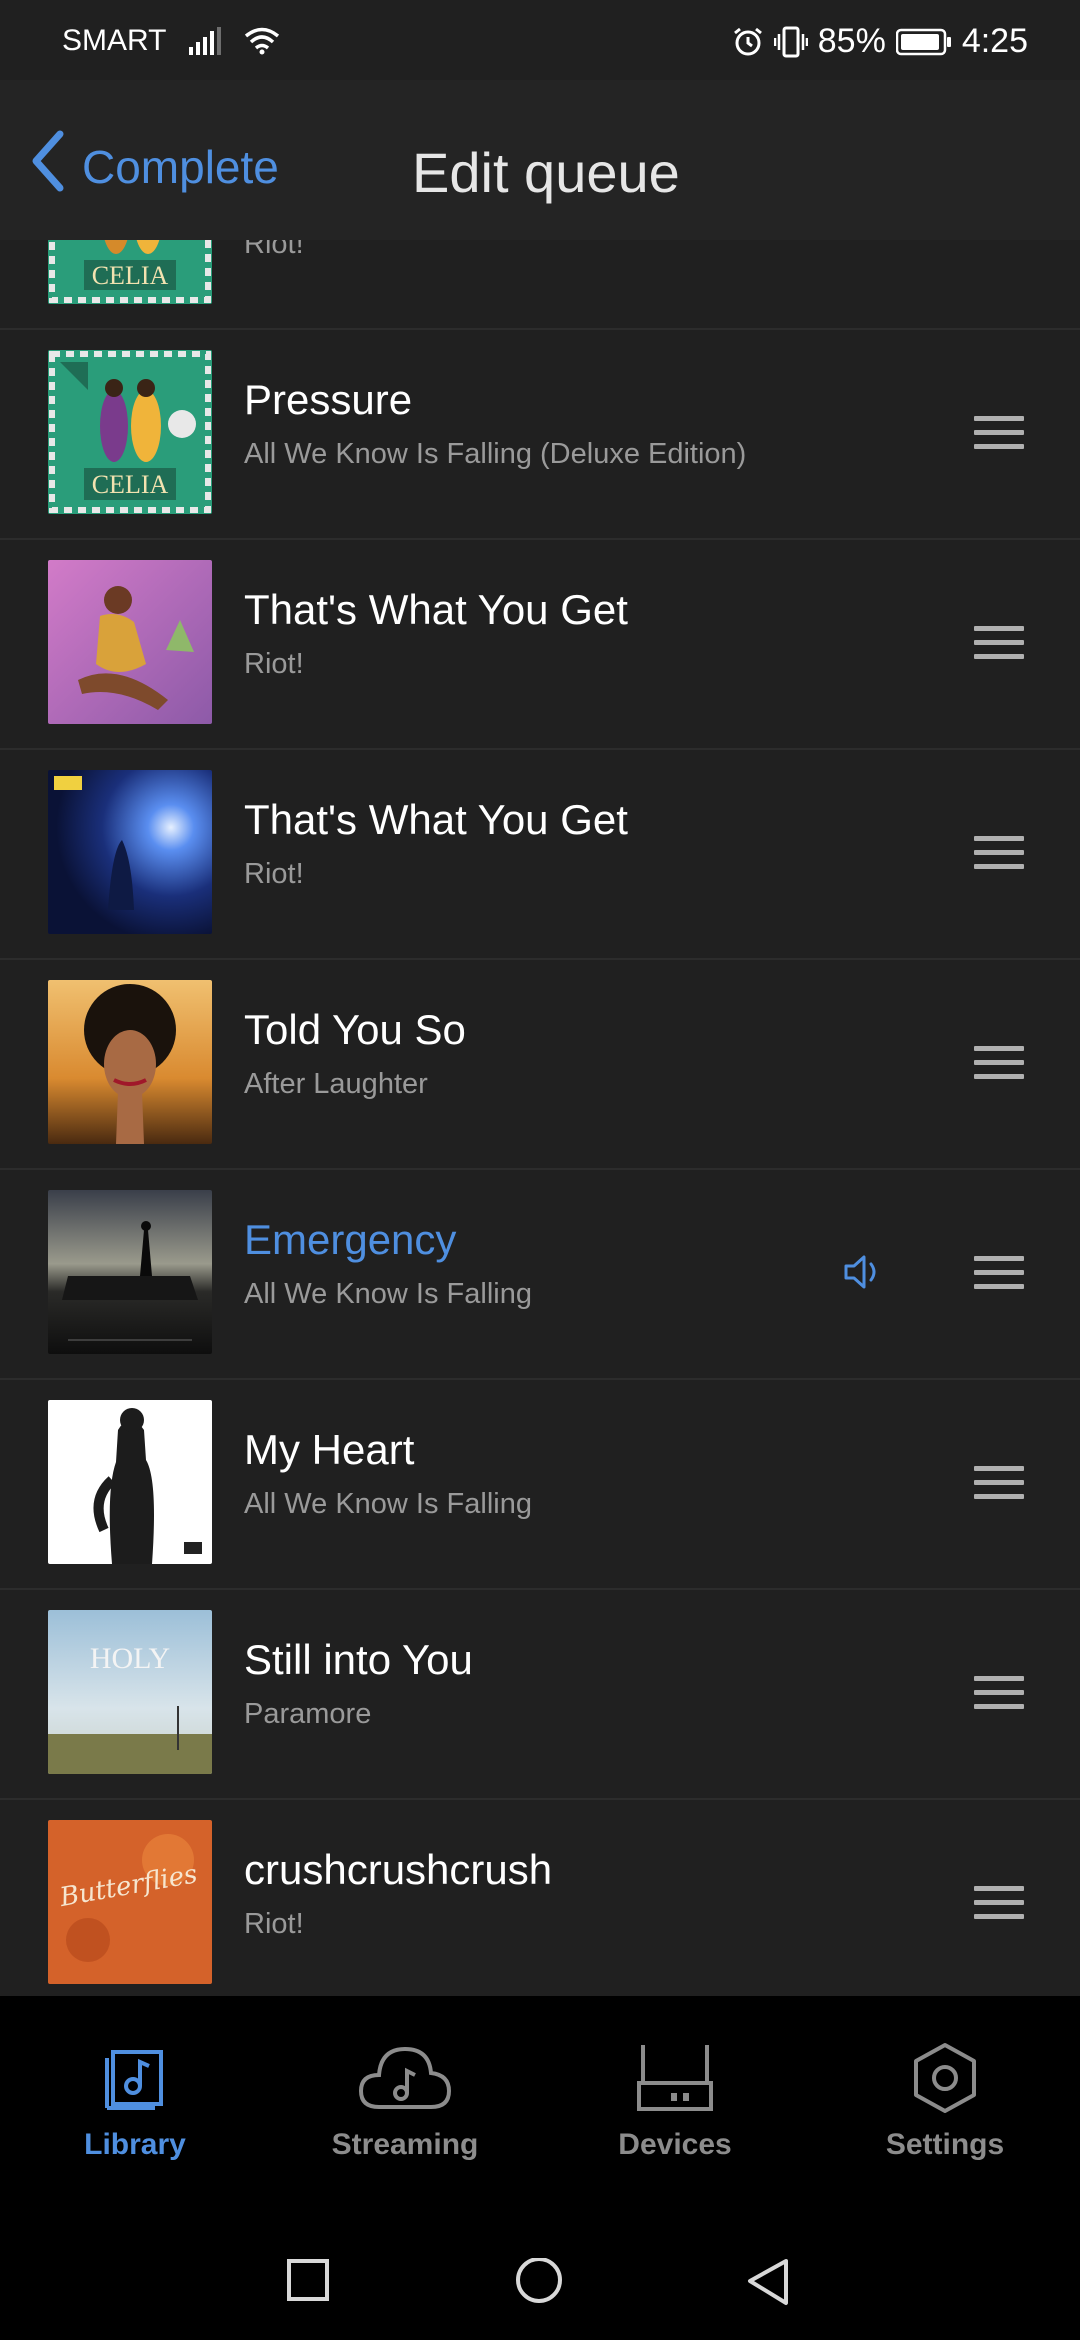  I want to click on queue-item: My Heart All We Know Is Falling, so click(540, 1484).